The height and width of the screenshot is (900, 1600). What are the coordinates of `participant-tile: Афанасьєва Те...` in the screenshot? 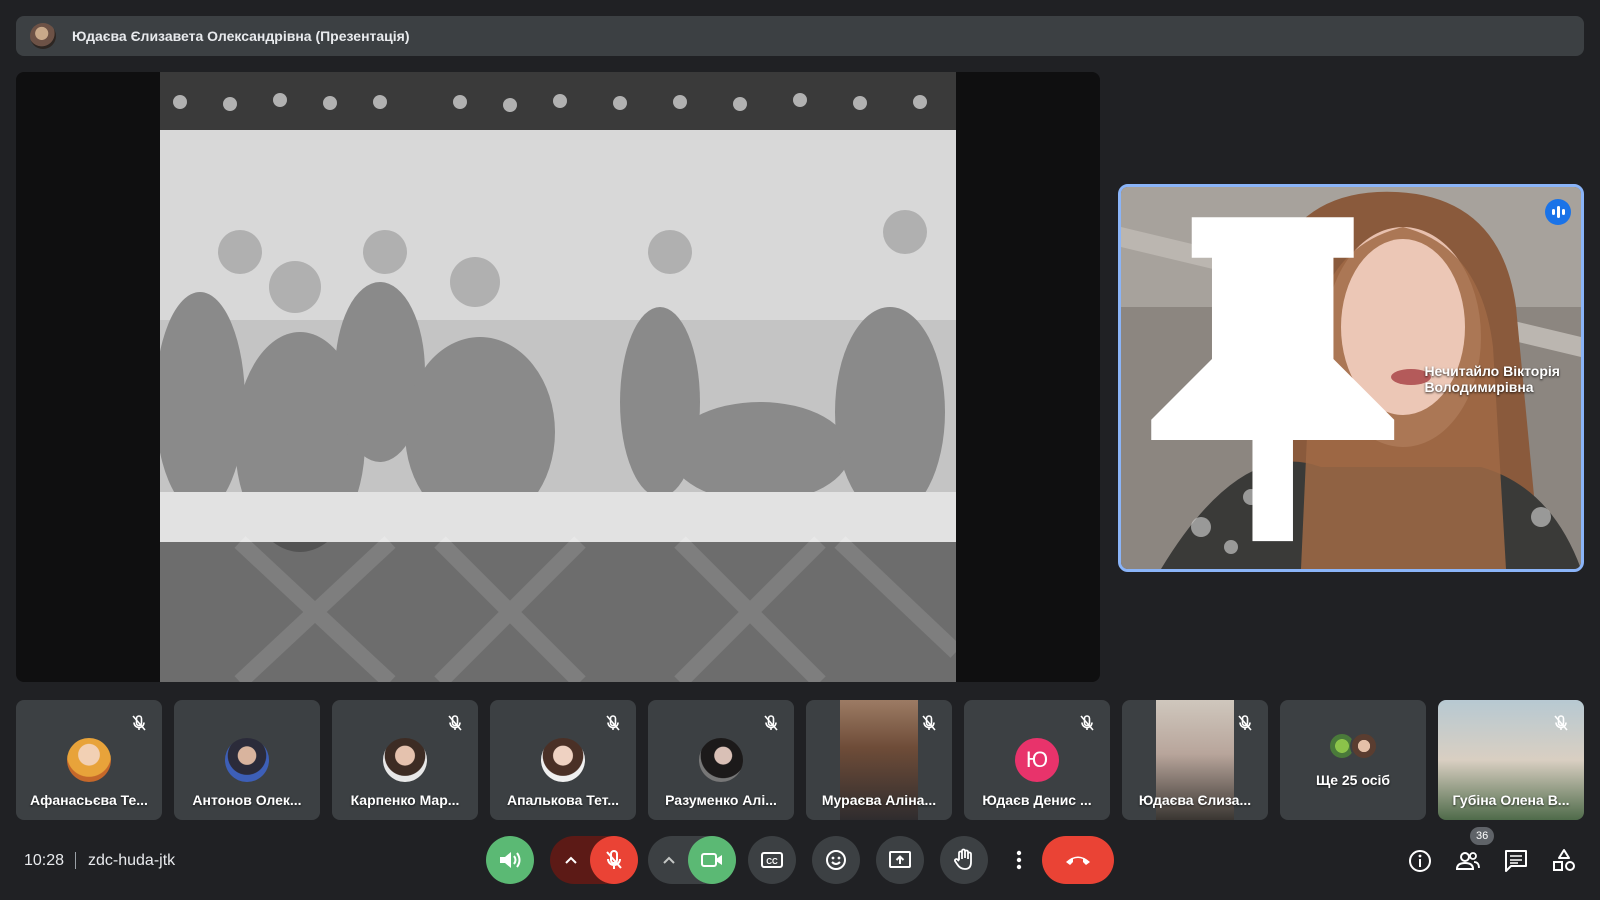 It's located at (89, 760).